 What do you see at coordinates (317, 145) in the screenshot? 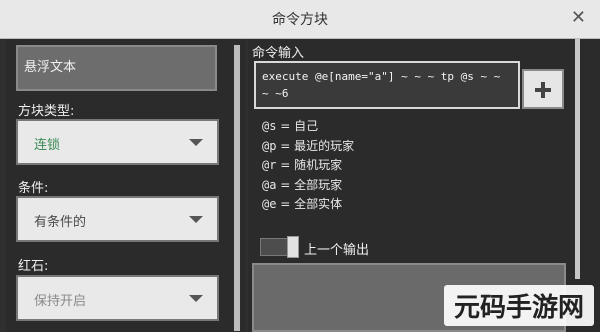
I see `selector-desc: = 最近的玩家` at bounding box center [317, 145].